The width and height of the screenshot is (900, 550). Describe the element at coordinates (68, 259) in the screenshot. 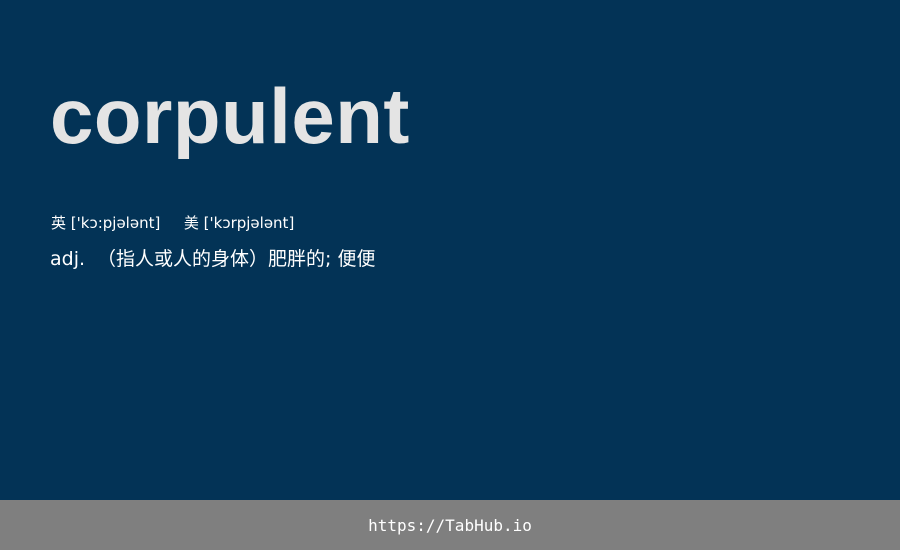

I see `part-of-speech: adj.` at that location.